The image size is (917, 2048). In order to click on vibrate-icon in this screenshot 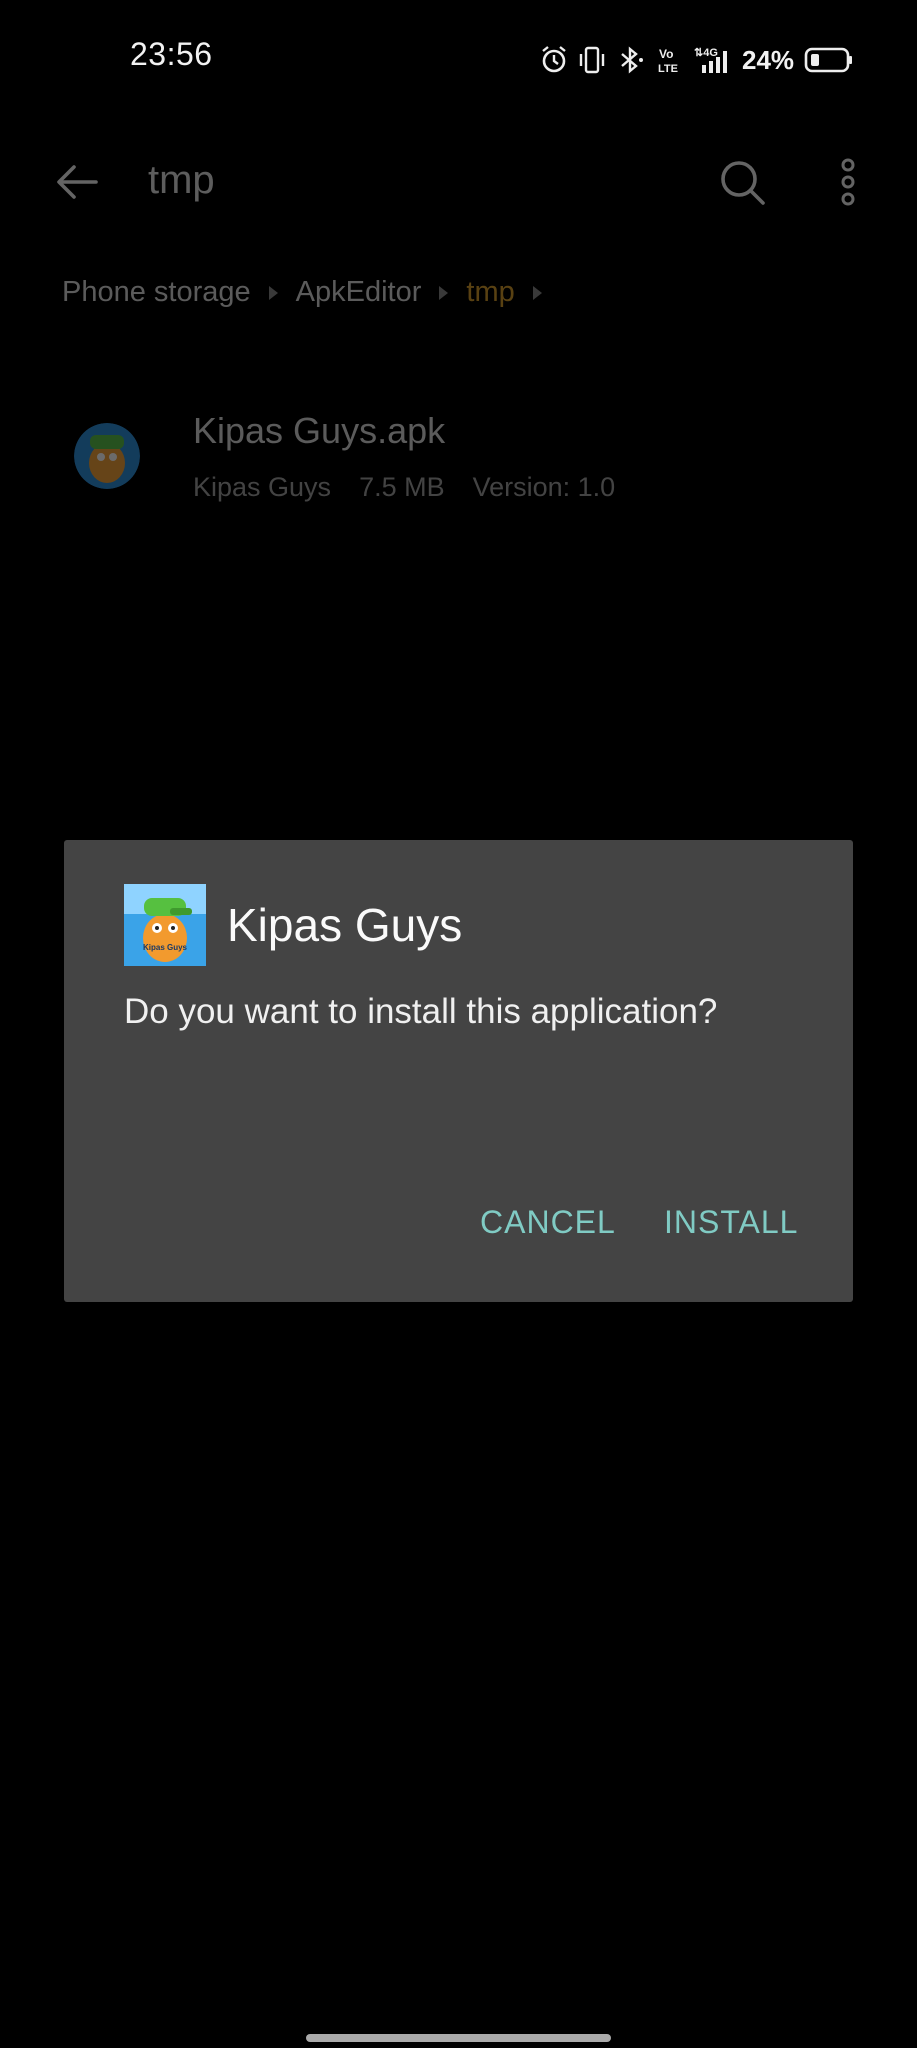, I will do `click(592, 60)`.